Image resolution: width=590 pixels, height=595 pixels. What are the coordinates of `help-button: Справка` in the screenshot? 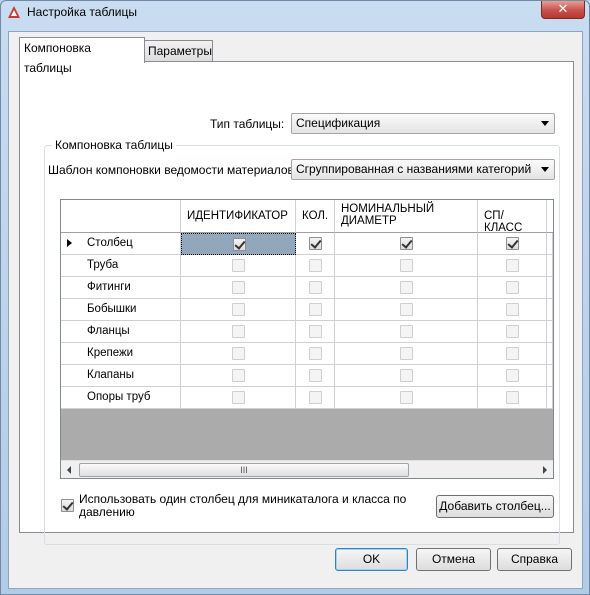 It's located at (534, 559).